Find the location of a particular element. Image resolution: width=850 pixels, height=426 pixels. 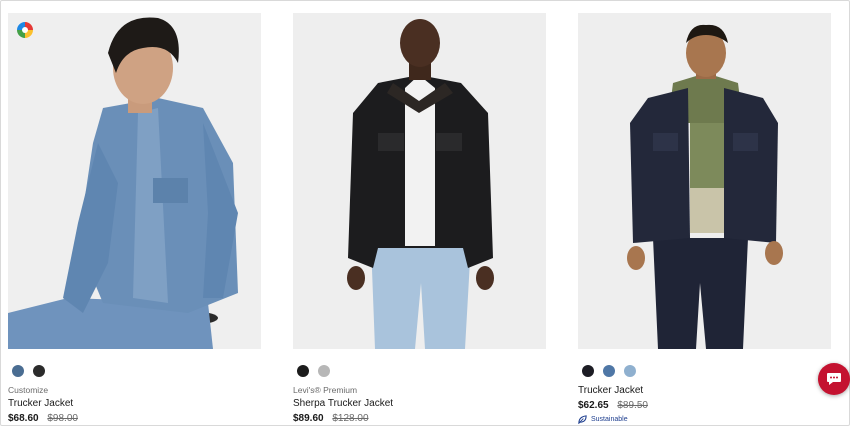

original-price: $128.00 is located at coordinates (350, 418).